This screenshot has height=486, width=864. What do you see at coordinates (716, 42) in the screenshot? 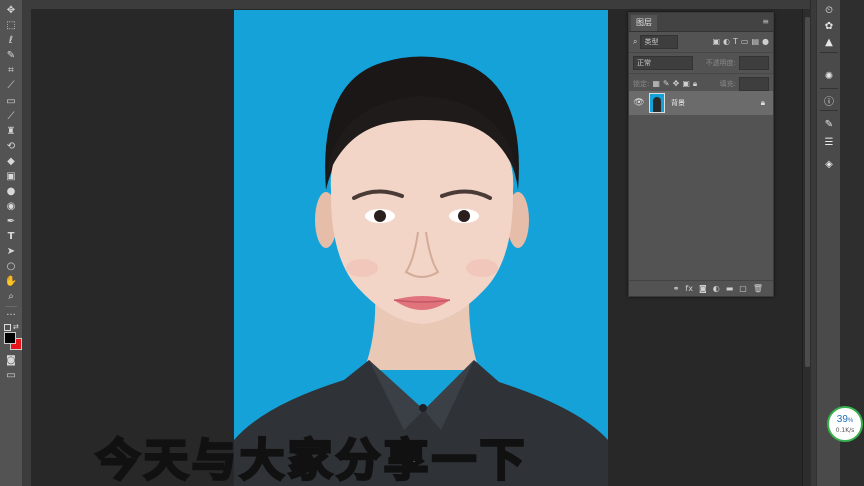
I see `image-filter-icon: ▣` at bounding box center [716, 42].